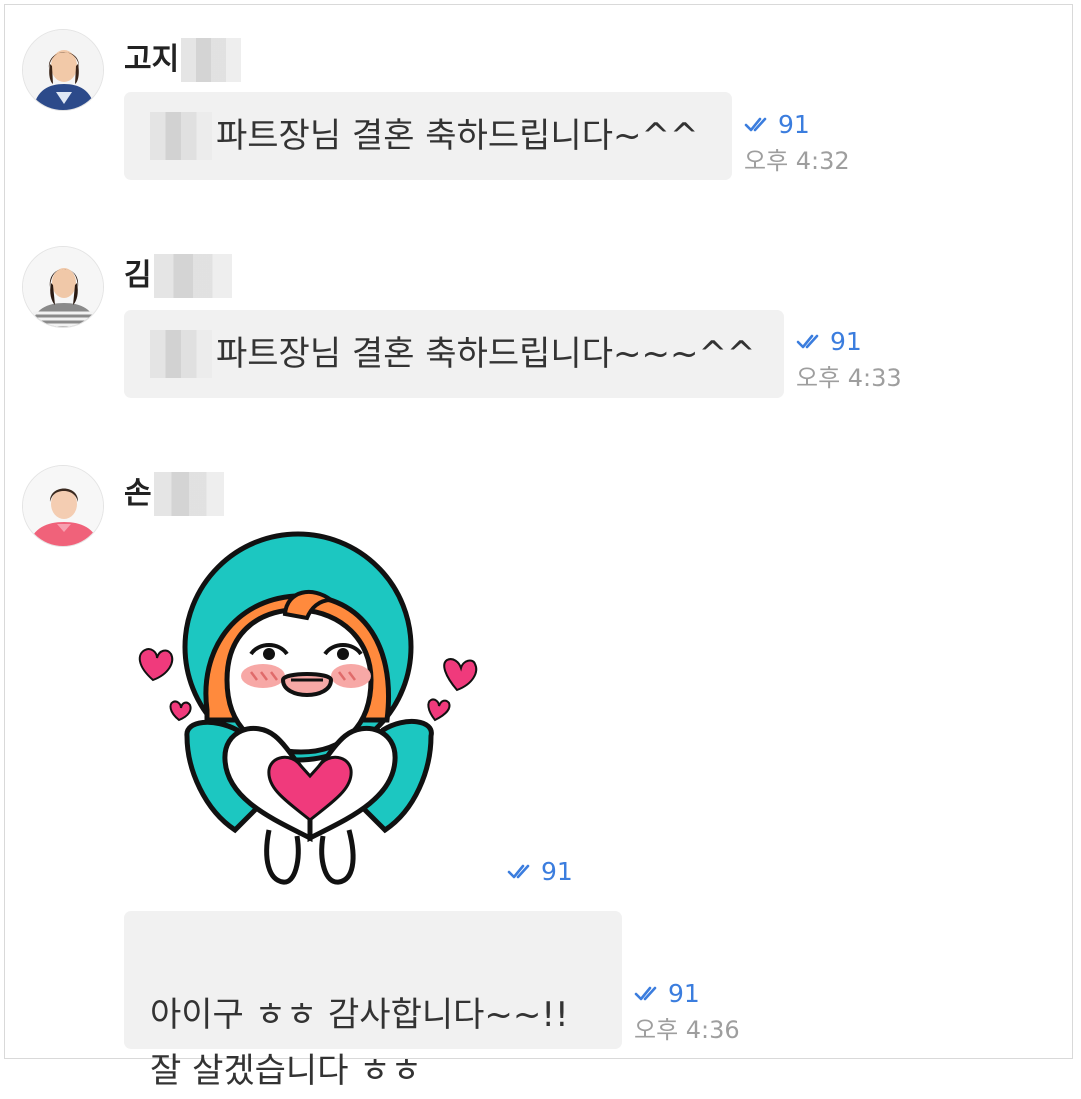  I want to click on message-bubble: 파트장님 결혼 축하드립니다~^^, so click(428, 136).